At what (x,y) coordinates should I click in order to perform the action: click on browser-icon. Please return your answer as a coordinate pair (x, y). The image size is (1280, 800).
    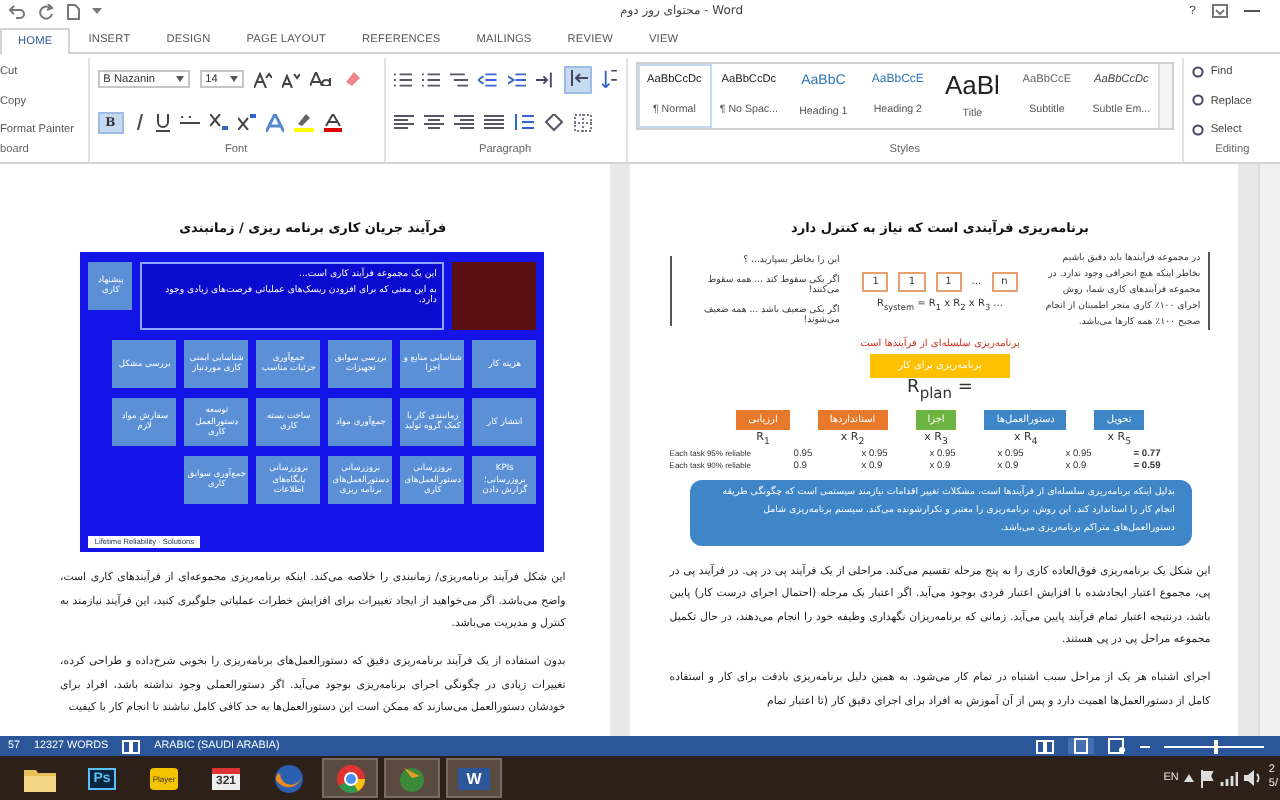
    Looking at the image, I should click on (350, 778).